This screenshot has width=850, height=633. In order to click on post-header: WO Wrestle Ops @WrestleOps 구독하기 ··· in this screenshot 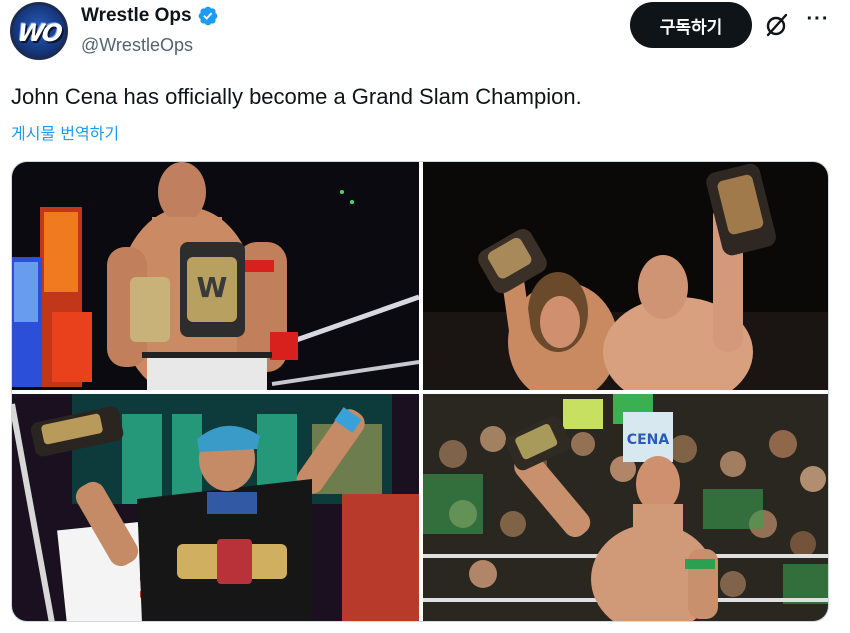, I will do `click(425, 35)`.